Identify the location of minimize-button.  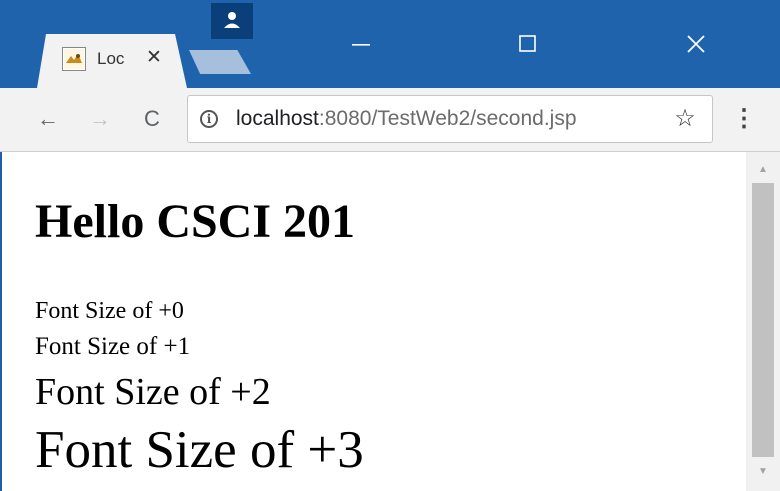
(361, 44).